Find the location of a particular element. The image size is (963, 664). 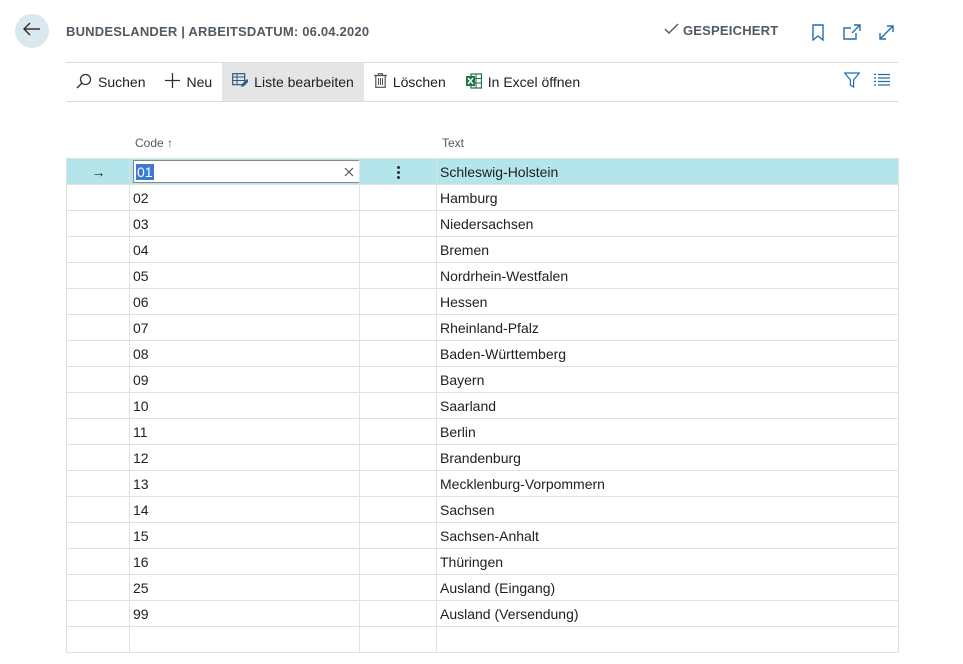

code-cell: 08 is located at coordinates (244, 353).